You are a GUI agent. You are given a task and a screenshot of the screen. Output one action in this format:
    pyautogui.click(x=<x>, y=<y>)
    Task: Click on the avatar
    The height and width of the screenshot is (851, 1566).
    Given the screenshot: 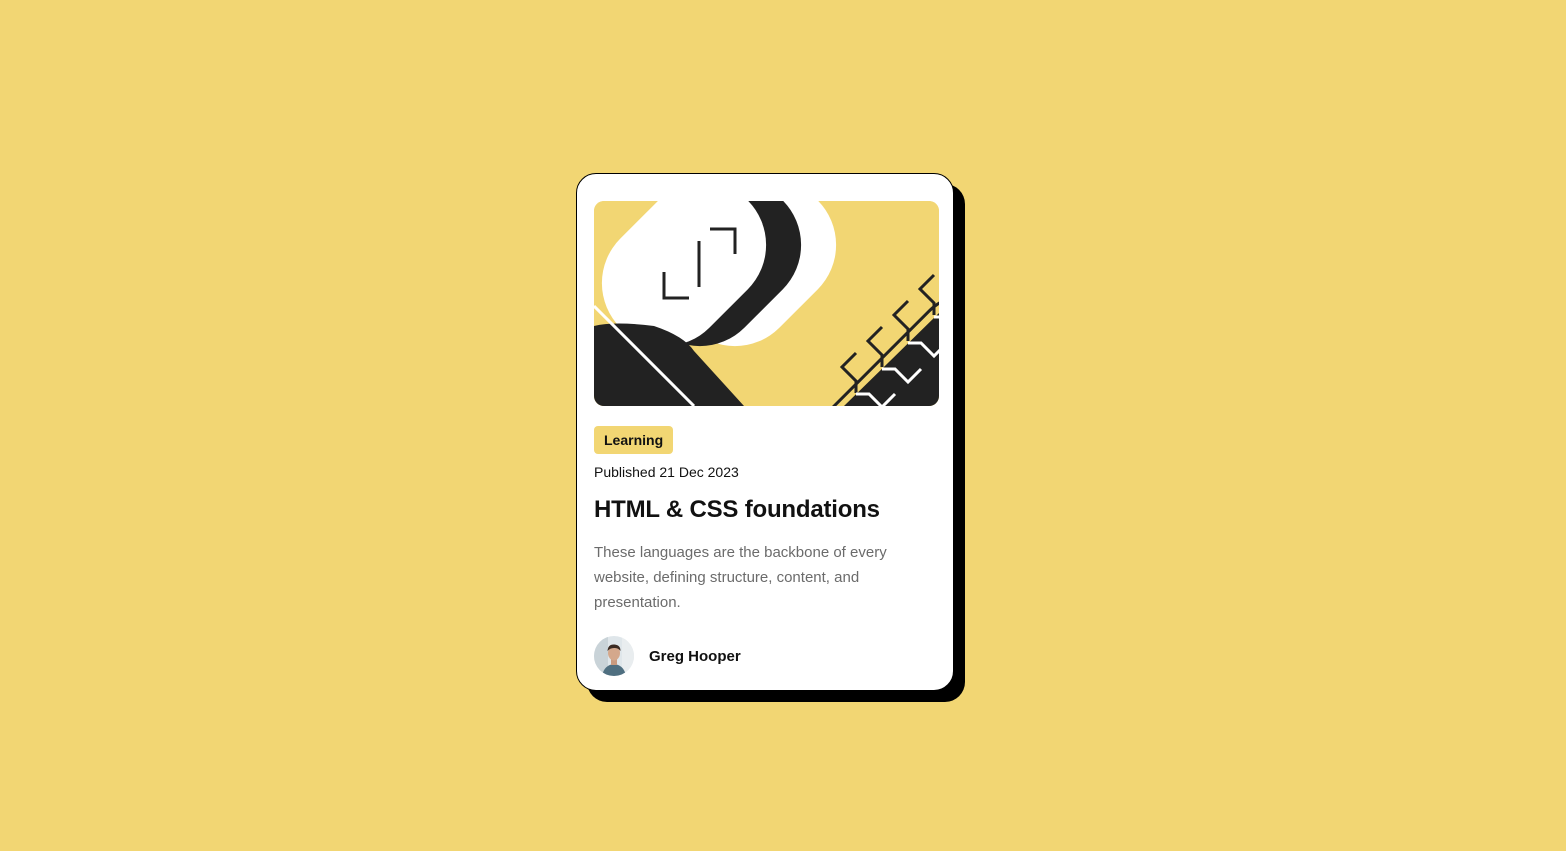 What is the action you would take?
    pyautogui.click(x=614, y=656)
    